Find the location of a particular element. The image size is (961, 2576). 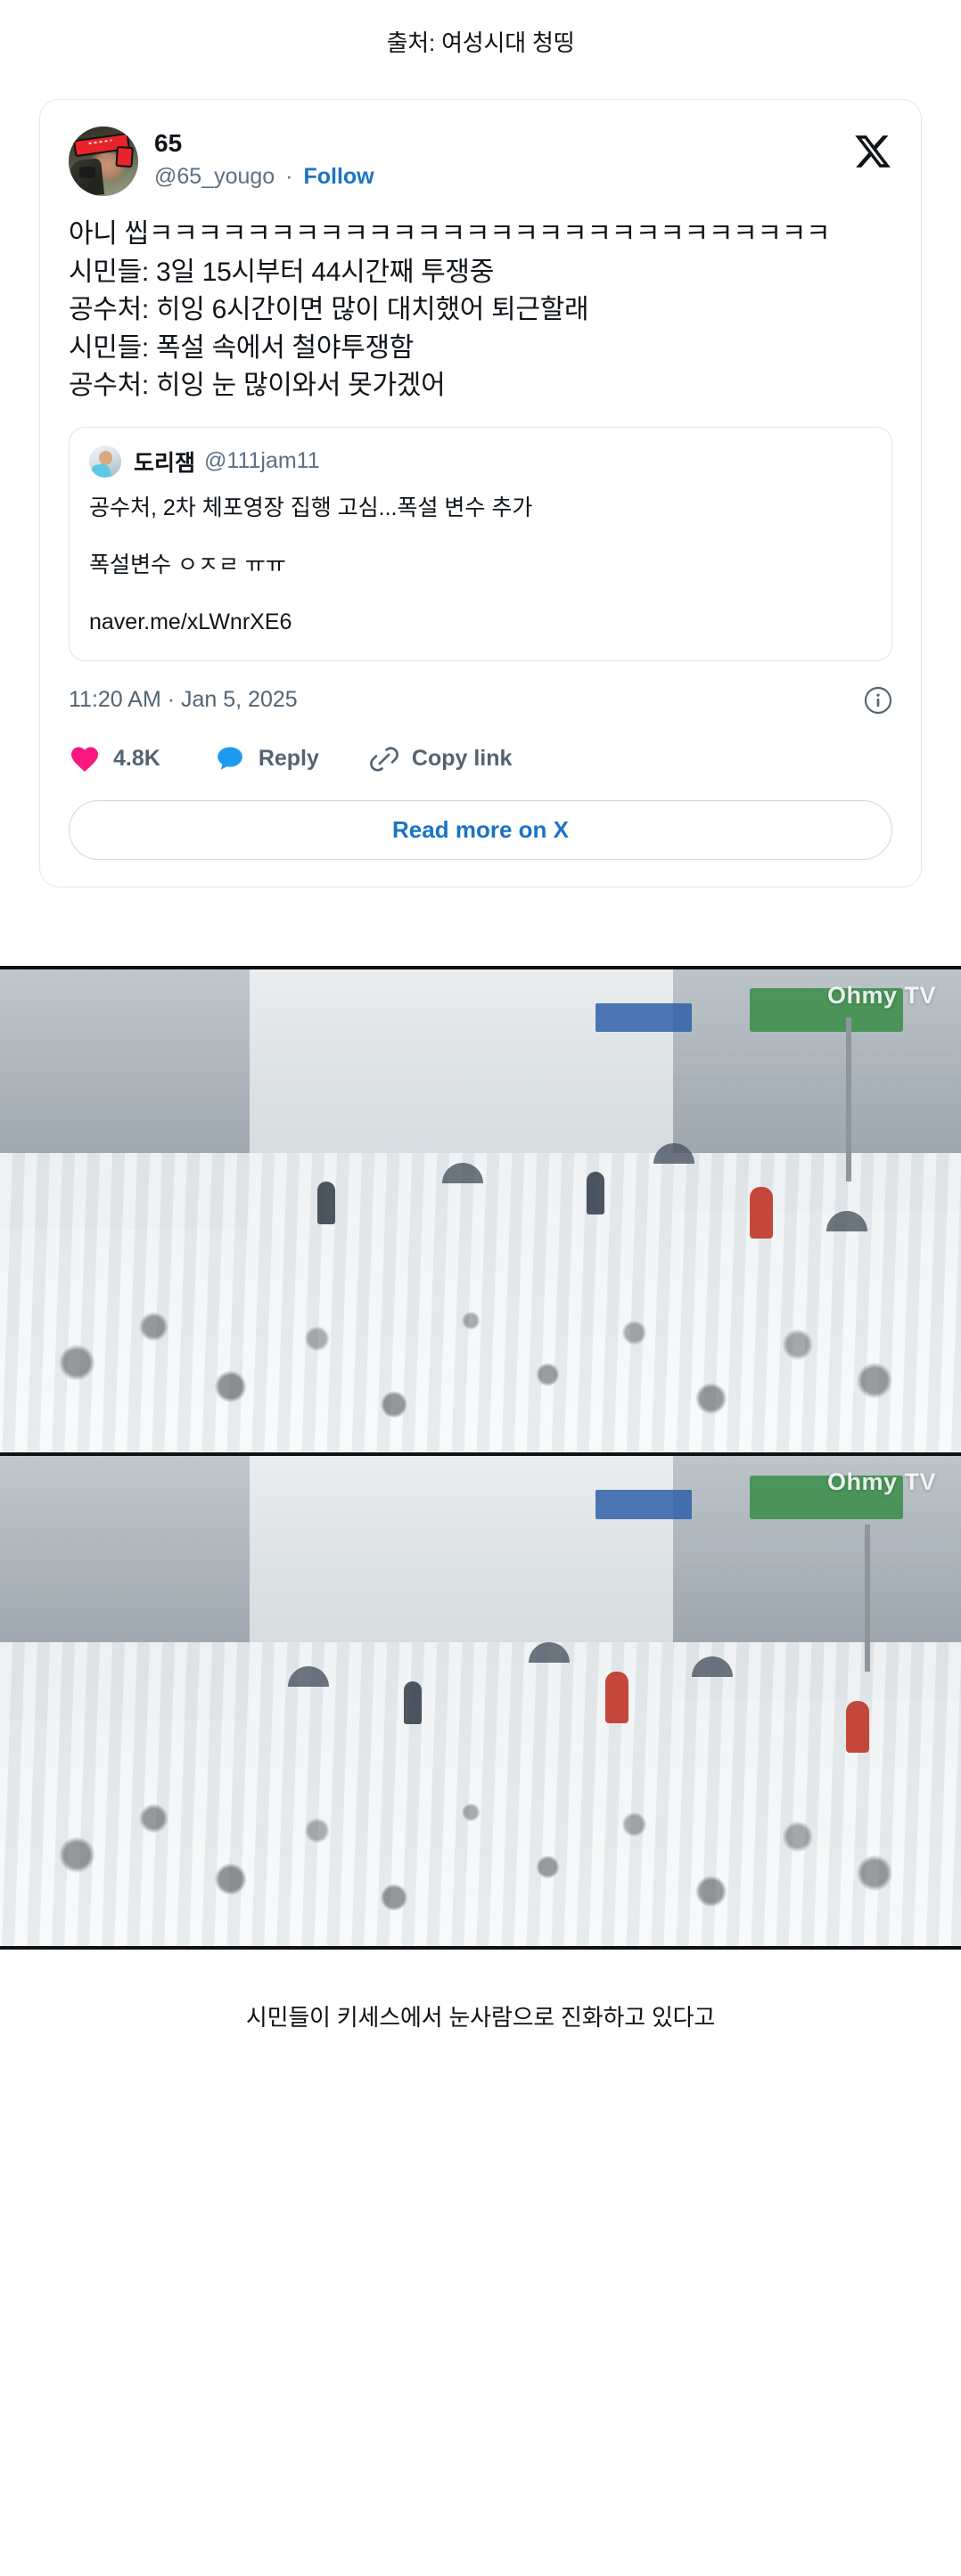

tweet-body-line: 시민들: 3일 15시부터 44시간째 투쟁중 is located at coordinates (281, 272).